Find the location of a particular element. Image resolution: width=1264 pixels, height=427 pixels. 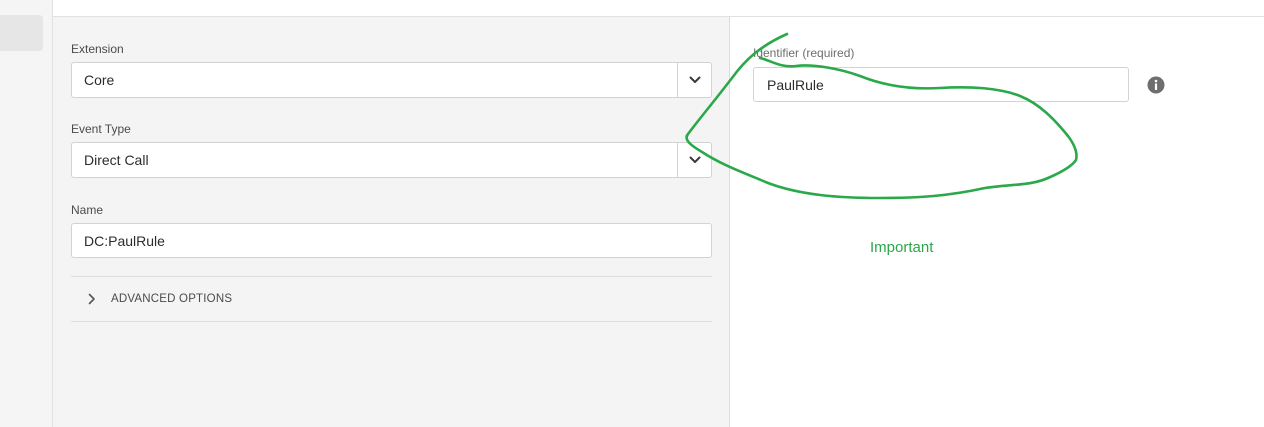

extension-select: Core is located at coordinates (391, 80).